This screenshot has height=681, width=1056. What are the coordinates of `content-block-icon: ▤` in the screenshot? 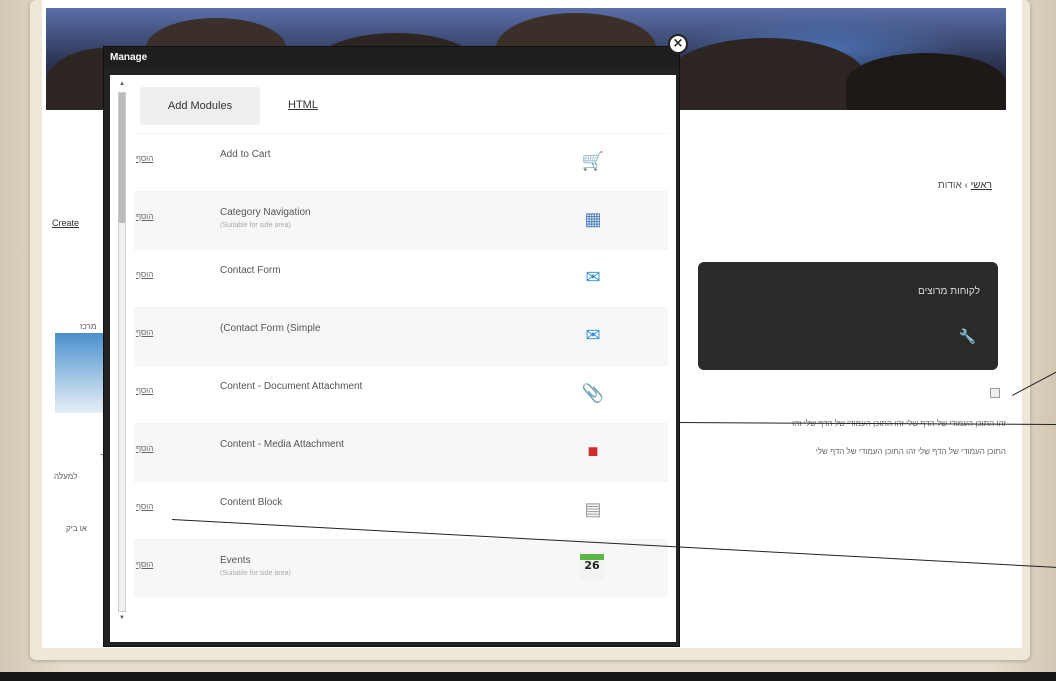 It's located at (593, 509).